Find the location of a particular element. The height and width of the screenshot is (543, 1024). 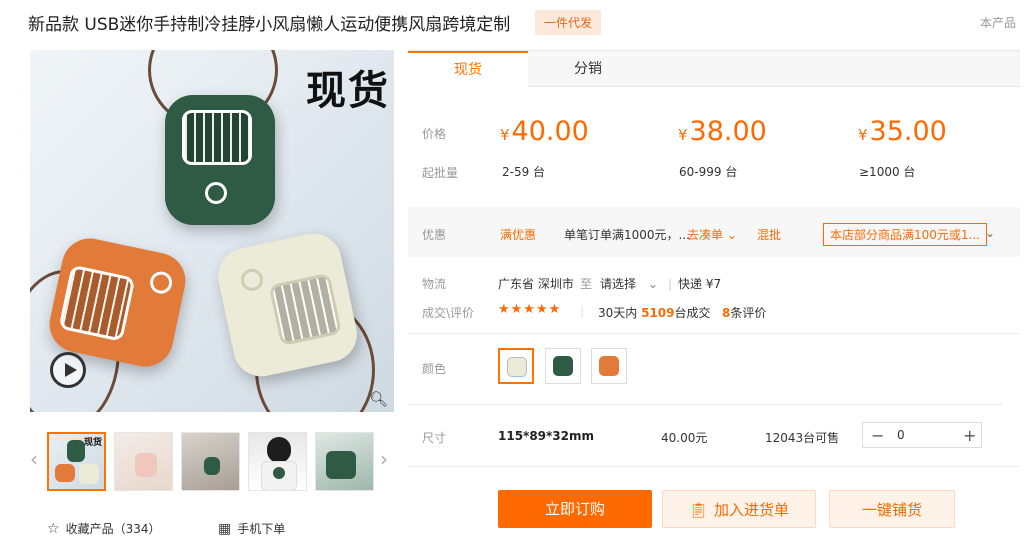

price-value: 38.00 is located at coordinates (728, 131).